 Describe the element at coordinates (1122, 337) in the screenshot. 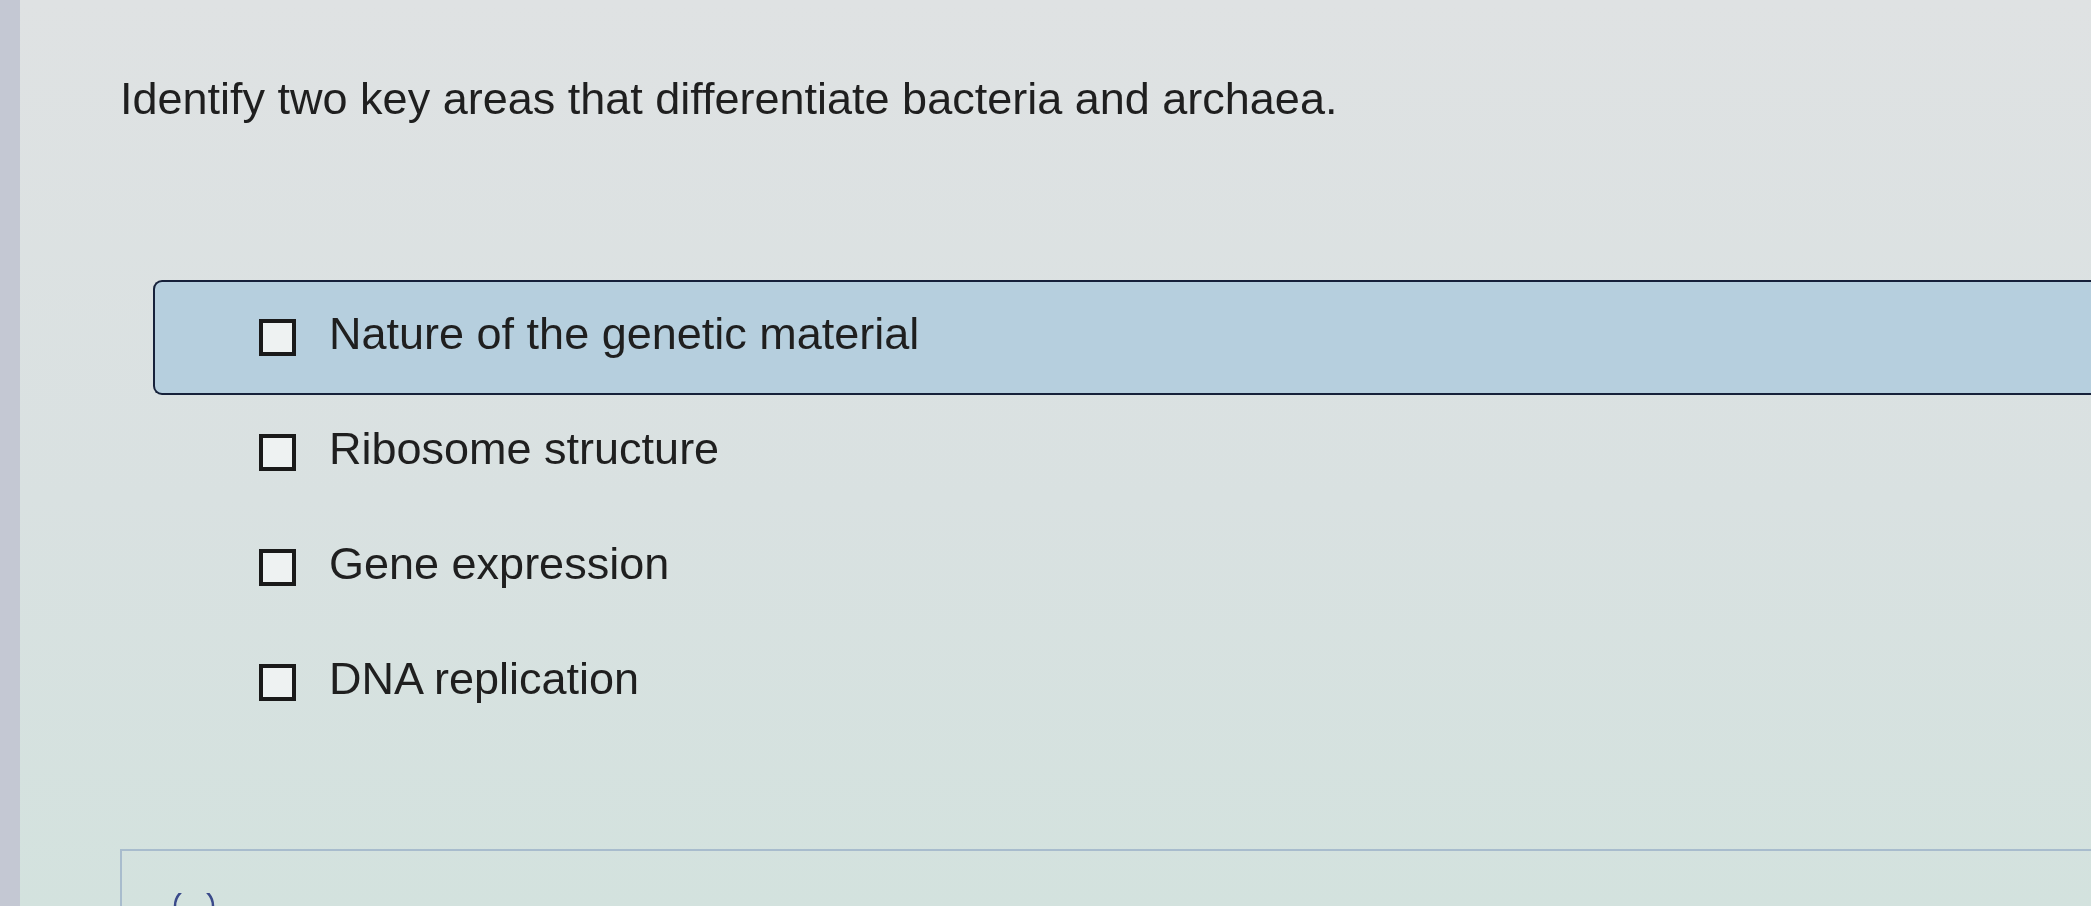

I see `answer-option: Nature of the genetic material` at that location.